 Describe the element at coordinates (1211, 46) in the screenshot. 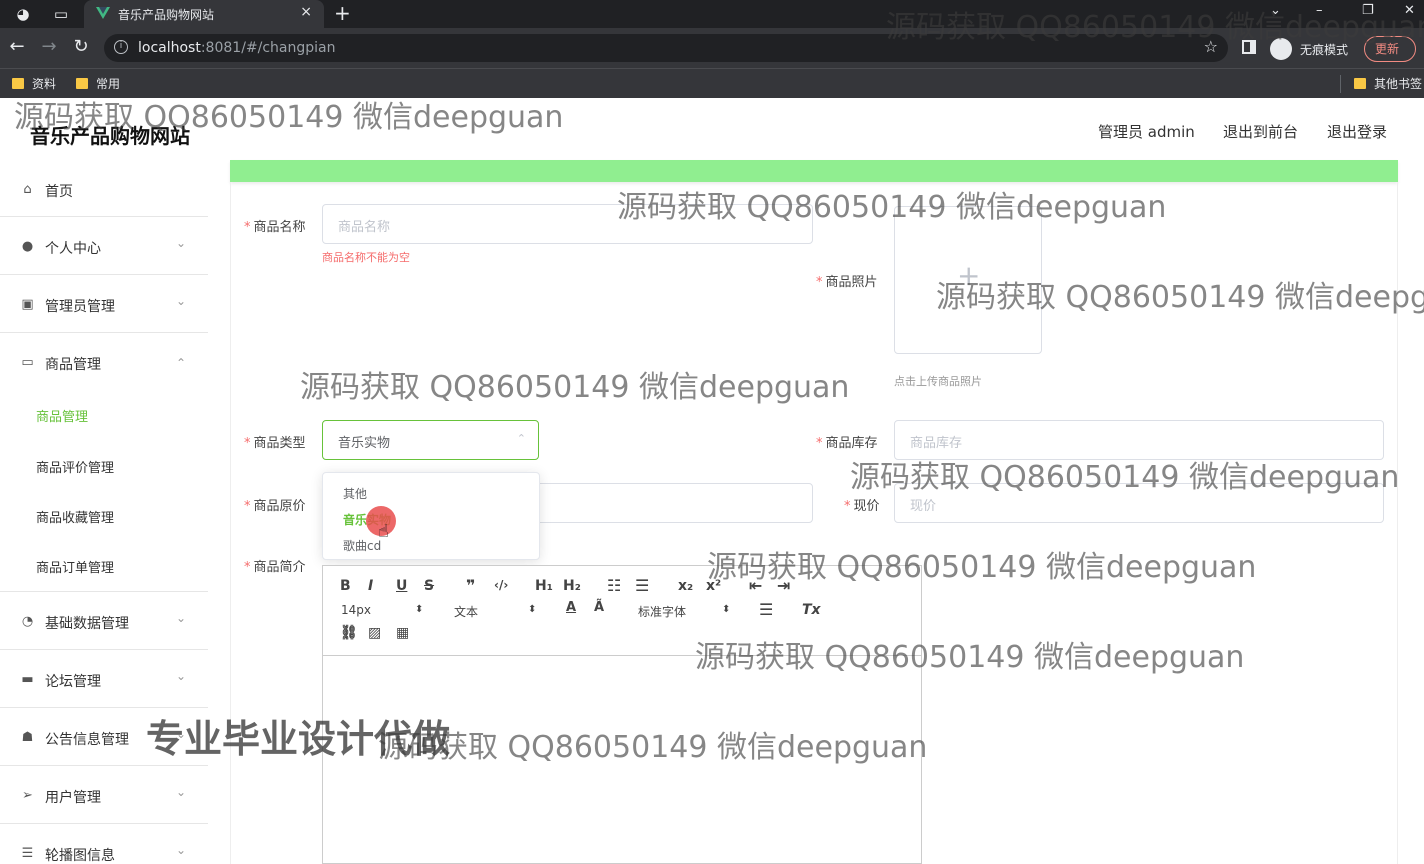

I see `bookmark-star-icon: ☆` at that location.